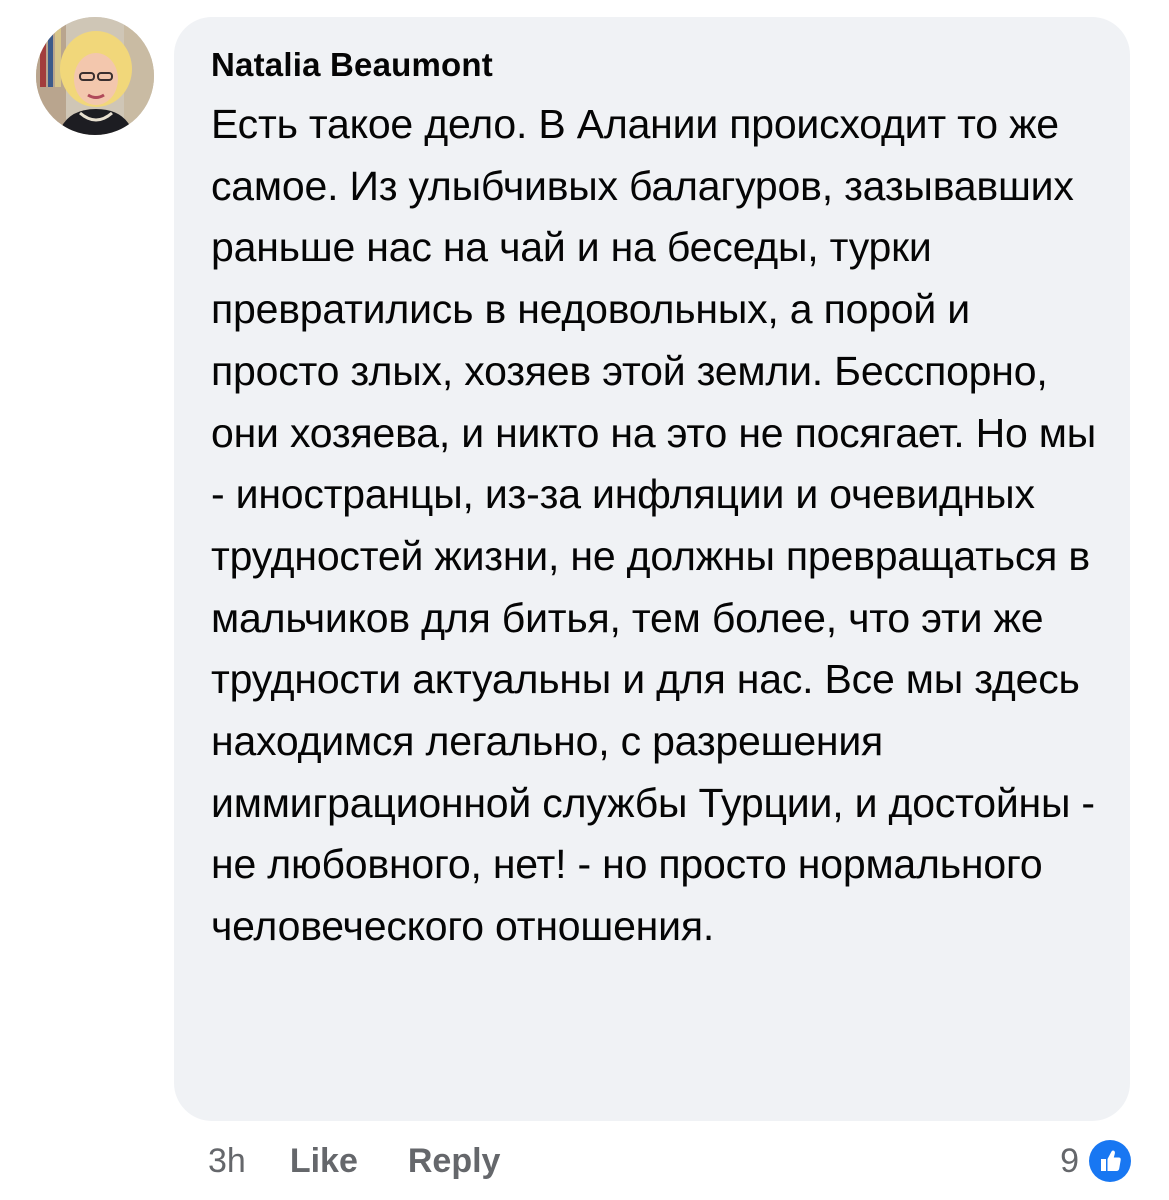 The height and width of the screenshot is (1200, 1169). What do you see at coordinates (454, 1161) in the screenshot?
I see `reply-button: Reply` at bounding box center [454, 1161].